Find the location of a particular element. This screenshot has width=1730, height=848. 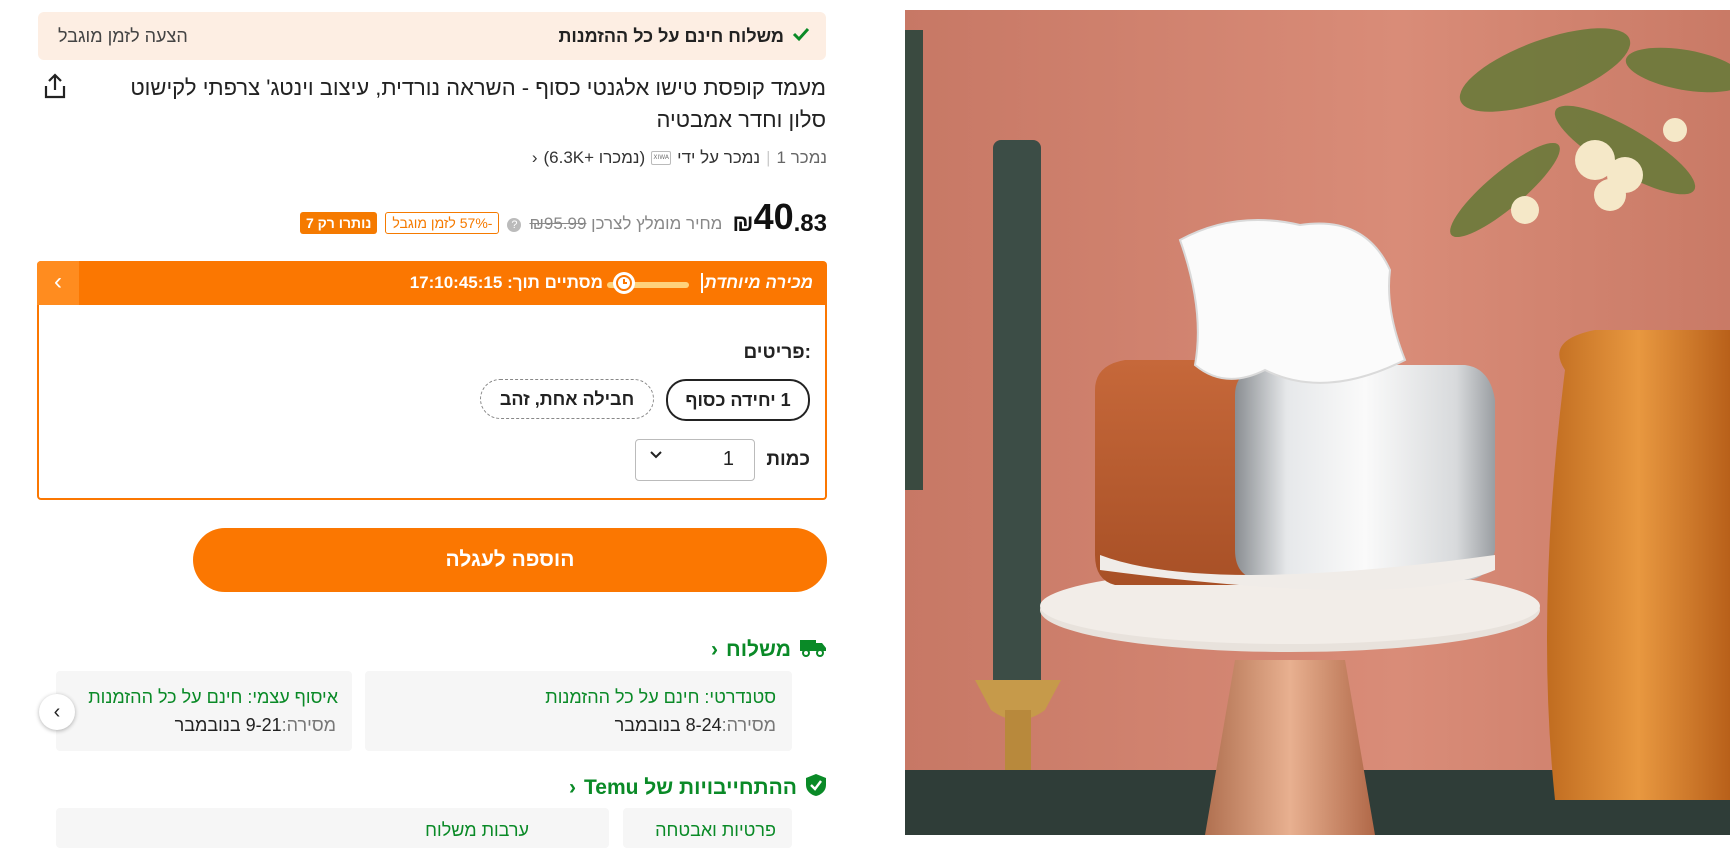

price: ₪ 40 .83 is located at coordinates (778, 217).